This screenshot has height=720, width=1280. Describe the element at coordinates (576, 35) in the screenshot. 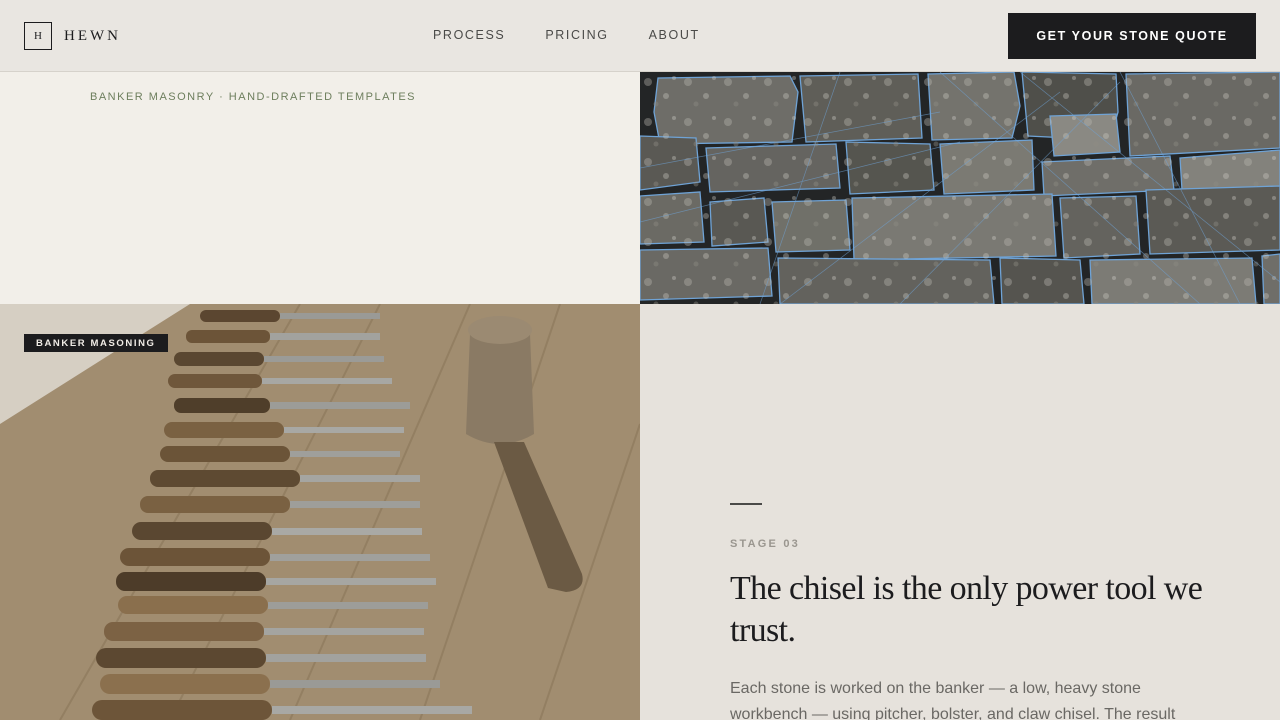

I see `nav-link-pricing: PRICING` at that location.